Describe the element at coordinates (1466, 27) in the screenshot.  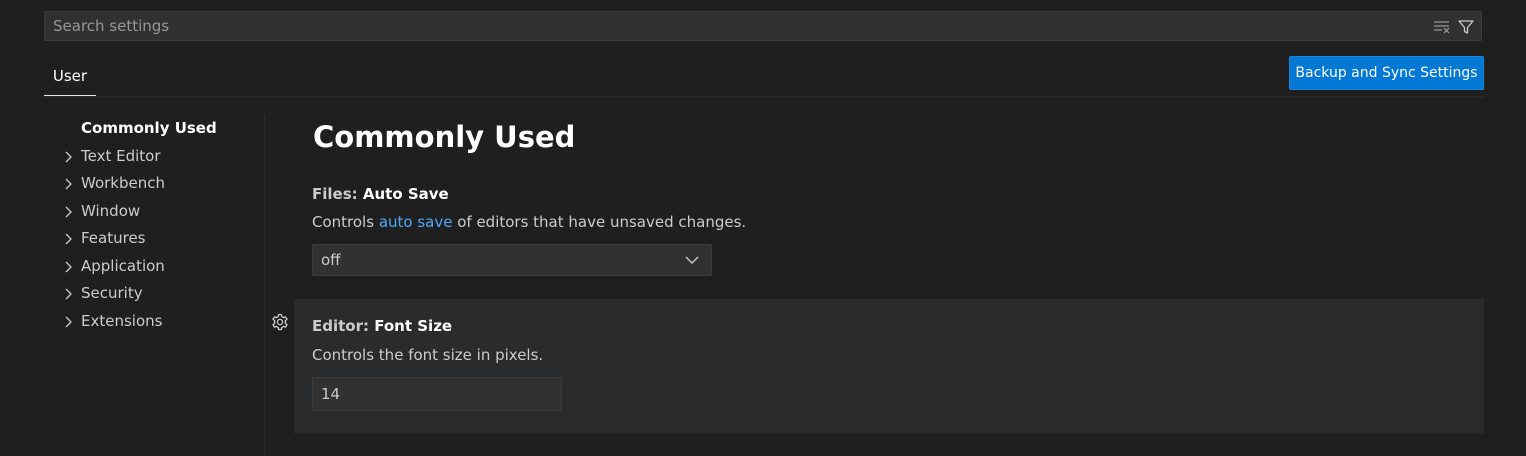
I see `filter-icon` at that location.